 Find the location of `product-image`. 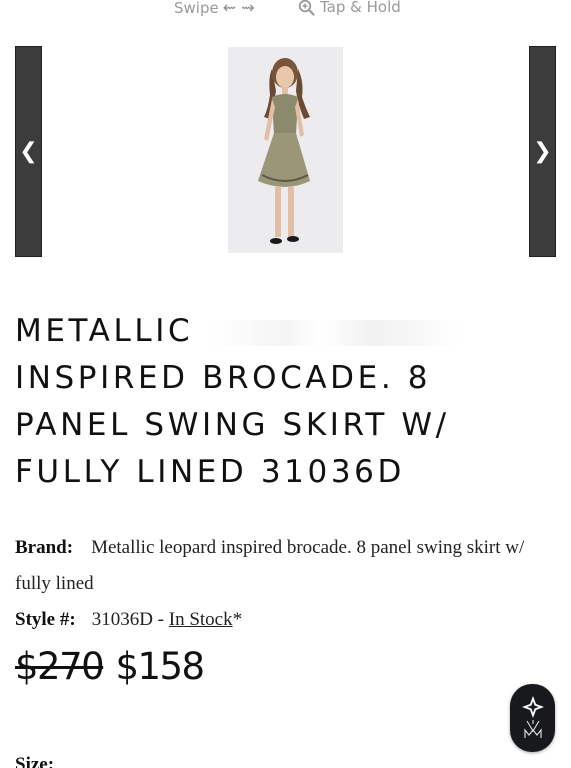

product-image is located at coordinates (285, 150).